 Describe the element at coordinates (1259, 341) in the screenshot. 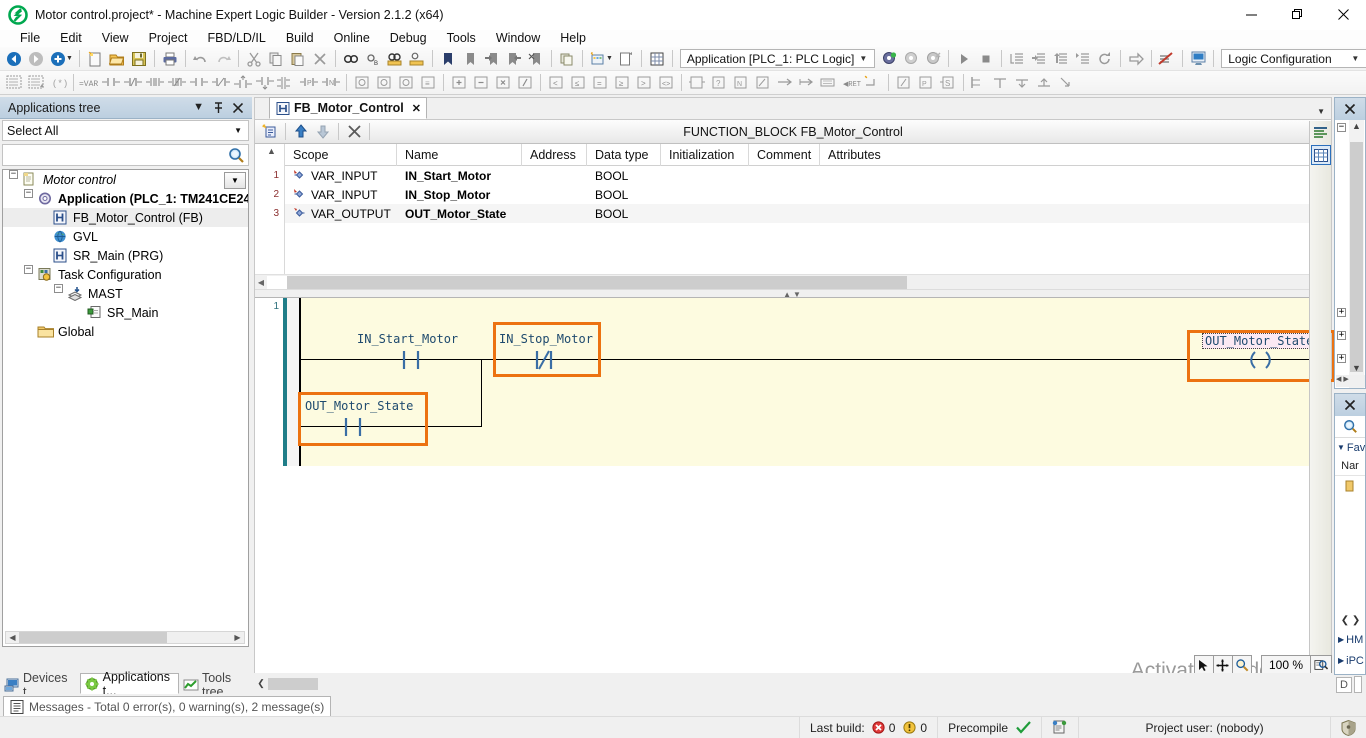

I see `coil-label-out-motor-state: OUT_Motor_State` at that location.